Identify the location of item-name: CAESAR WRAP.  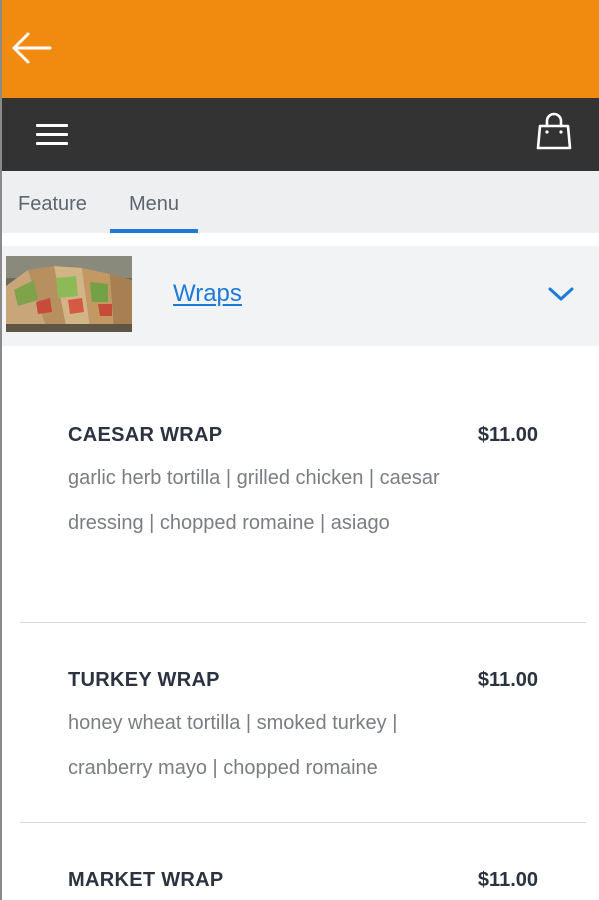
(145, 435).